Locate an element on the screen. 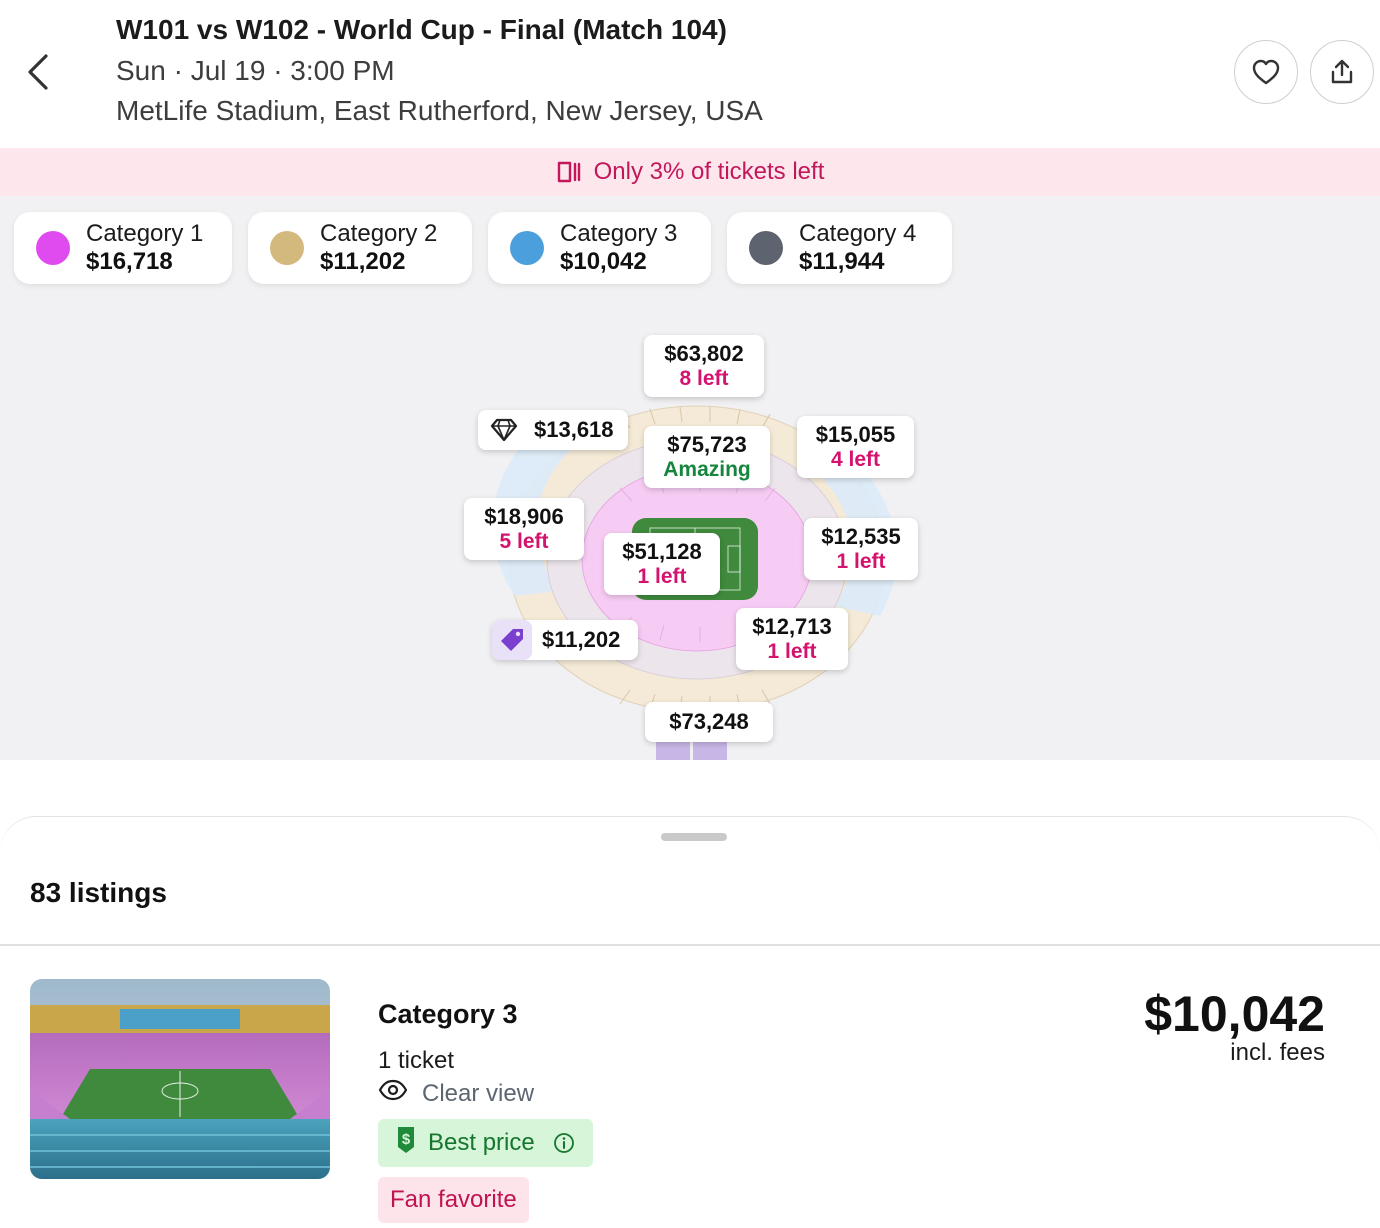  back-button is located at coordinates (38, 72).